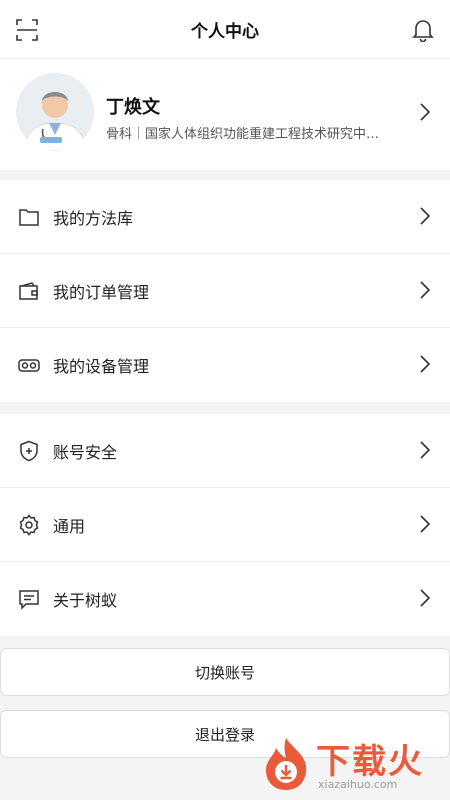 This screenshot has height=800, width=450. I want to click on menu-item-about: 关于树蚁, so click(225, 599).